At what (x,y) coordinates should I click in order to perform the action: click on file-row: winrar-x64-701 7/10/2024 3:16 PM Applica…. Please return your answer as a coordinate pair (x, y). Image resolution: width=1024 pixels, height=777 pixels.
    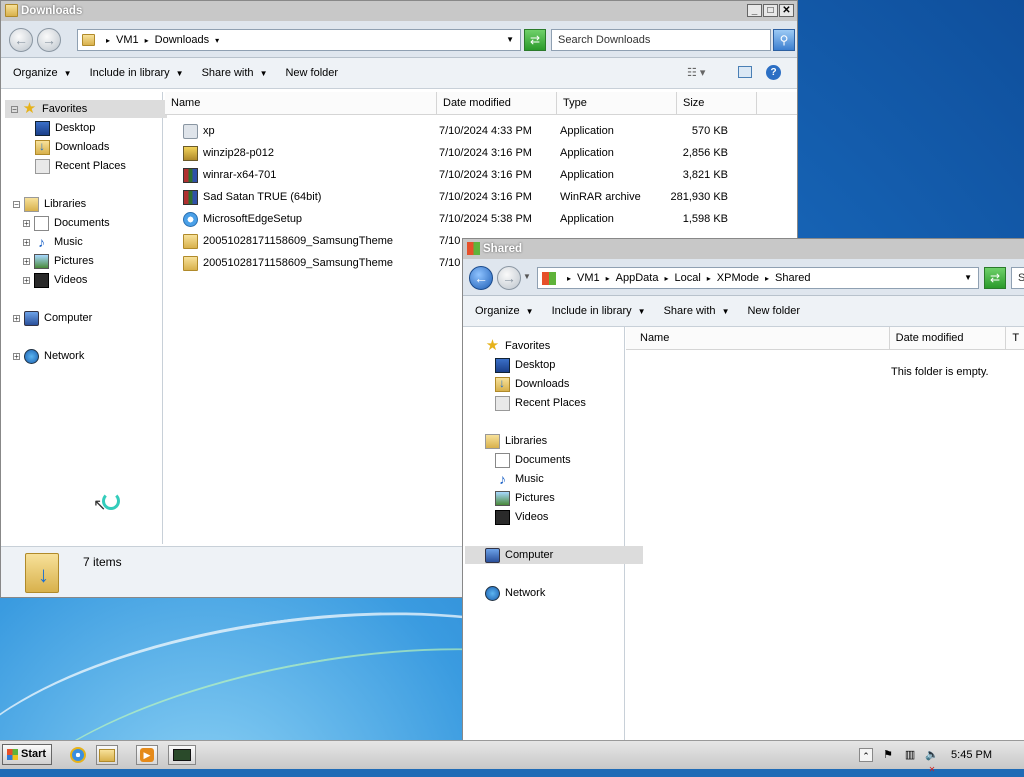
    Looking at the image, I should click on (455, 175).